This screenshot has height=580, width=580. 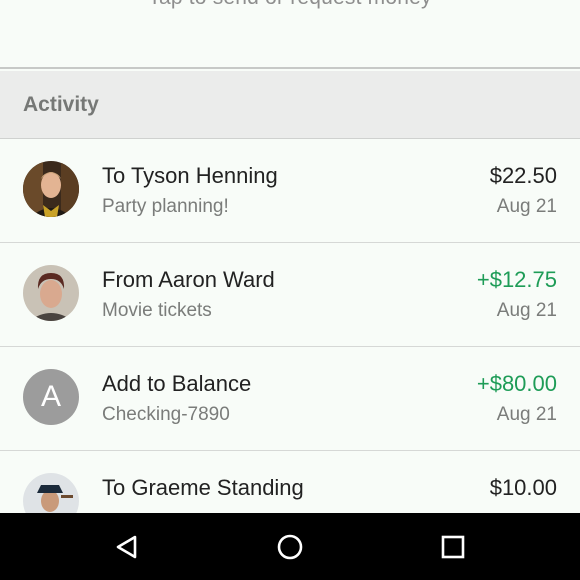 What do you see at coordinates (516, 383) in the screenshot?
I see `activity-amount: +$80.00` at bounding box center [516, 383].